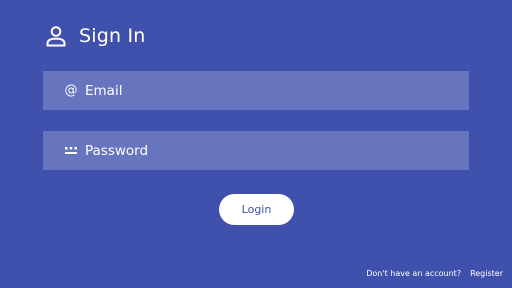  What do you see at coordinates (112, 36) in the screenshot?
I see `page-title: Sign In` at bounding box center [112, 36].